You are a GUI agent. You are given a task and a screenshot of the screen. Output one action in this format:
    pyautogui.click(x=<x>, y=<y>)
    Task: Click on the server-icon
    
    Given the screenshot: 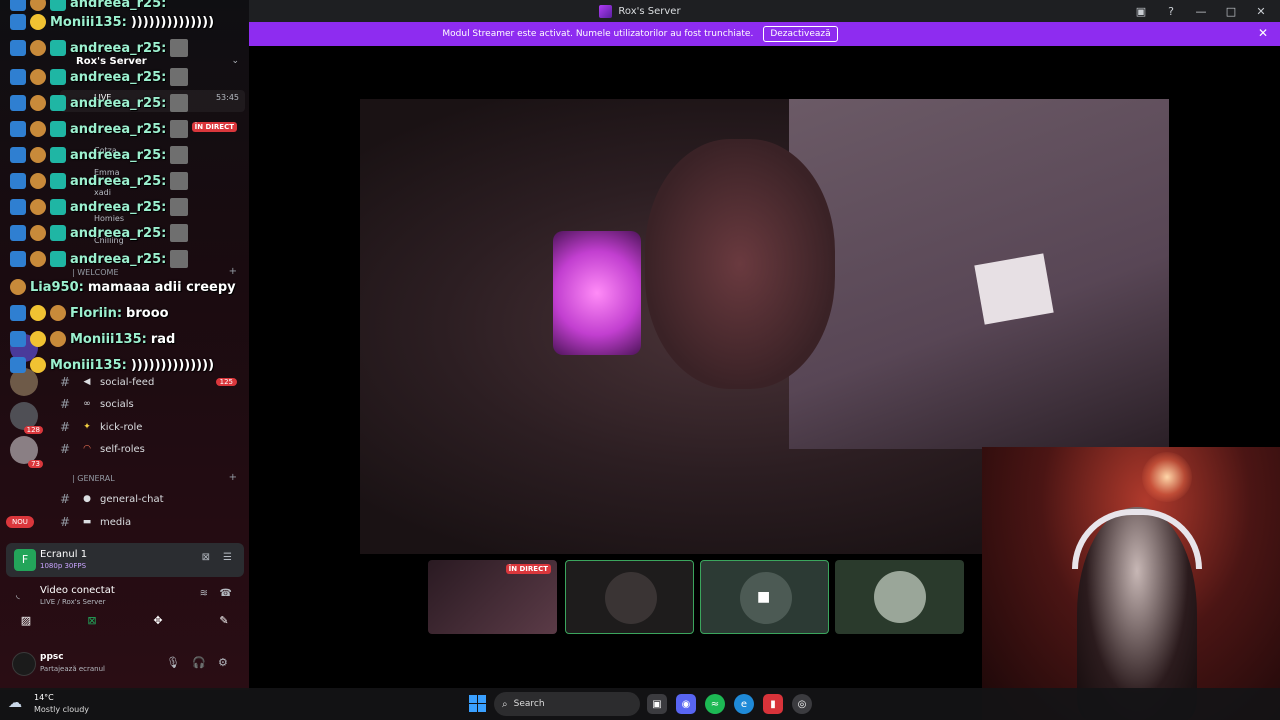 What is the action you would take?
    pyautogui.click(x=606, y=11)
    